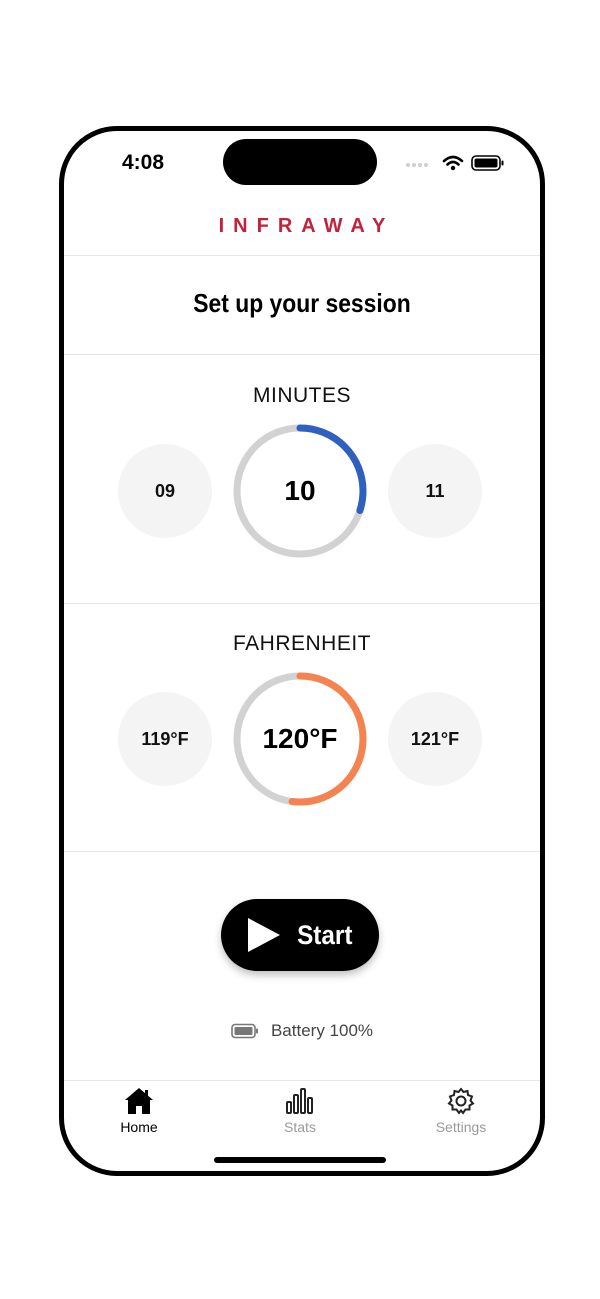  Describe the element at coordinates (487, 163) in the screenshot. I see `battery-status-icon` at that location.